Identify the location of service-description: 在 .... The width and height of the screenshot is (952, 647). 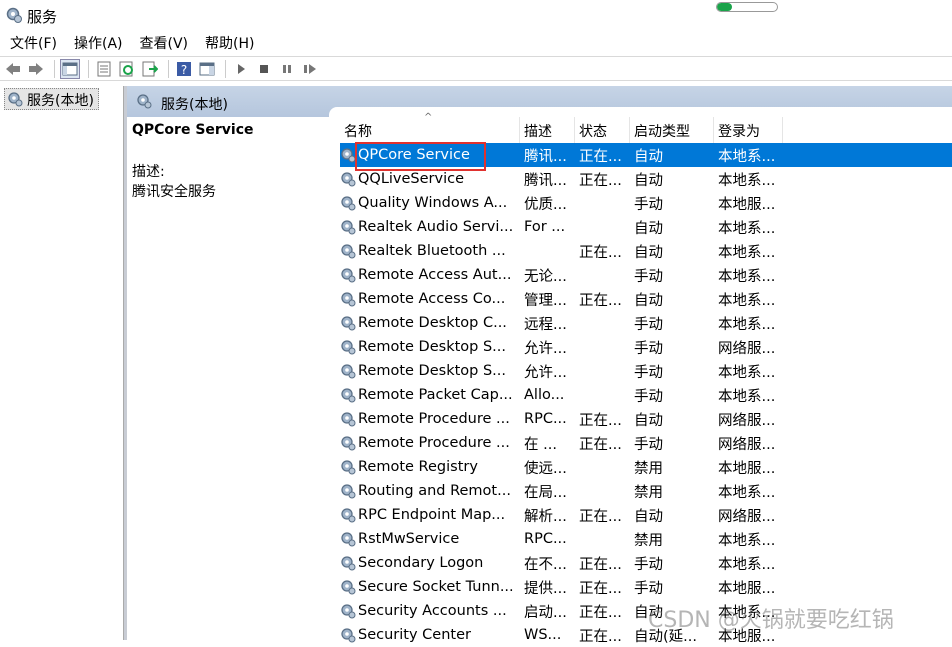
(540, 444).